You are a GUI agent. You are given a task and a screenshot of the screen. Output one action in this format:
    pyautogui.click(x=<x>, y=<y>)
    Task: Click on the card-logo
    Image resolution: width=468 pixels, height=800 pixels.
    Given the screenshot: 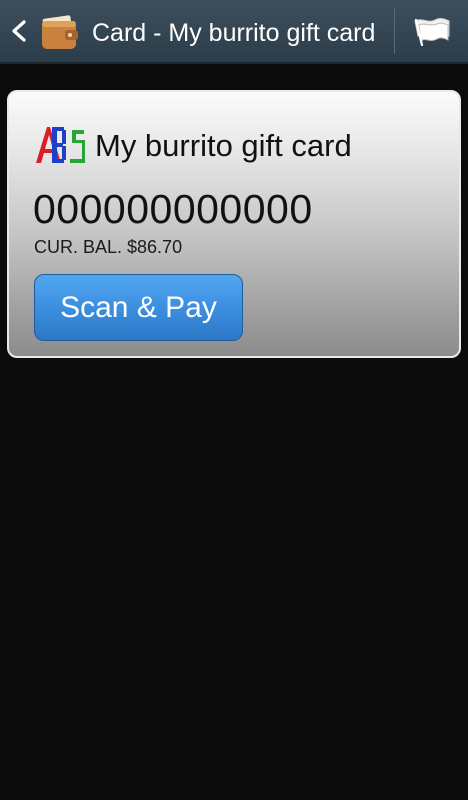 What is the action you would take?
    pyautogui.click(x=60, y=145)
    